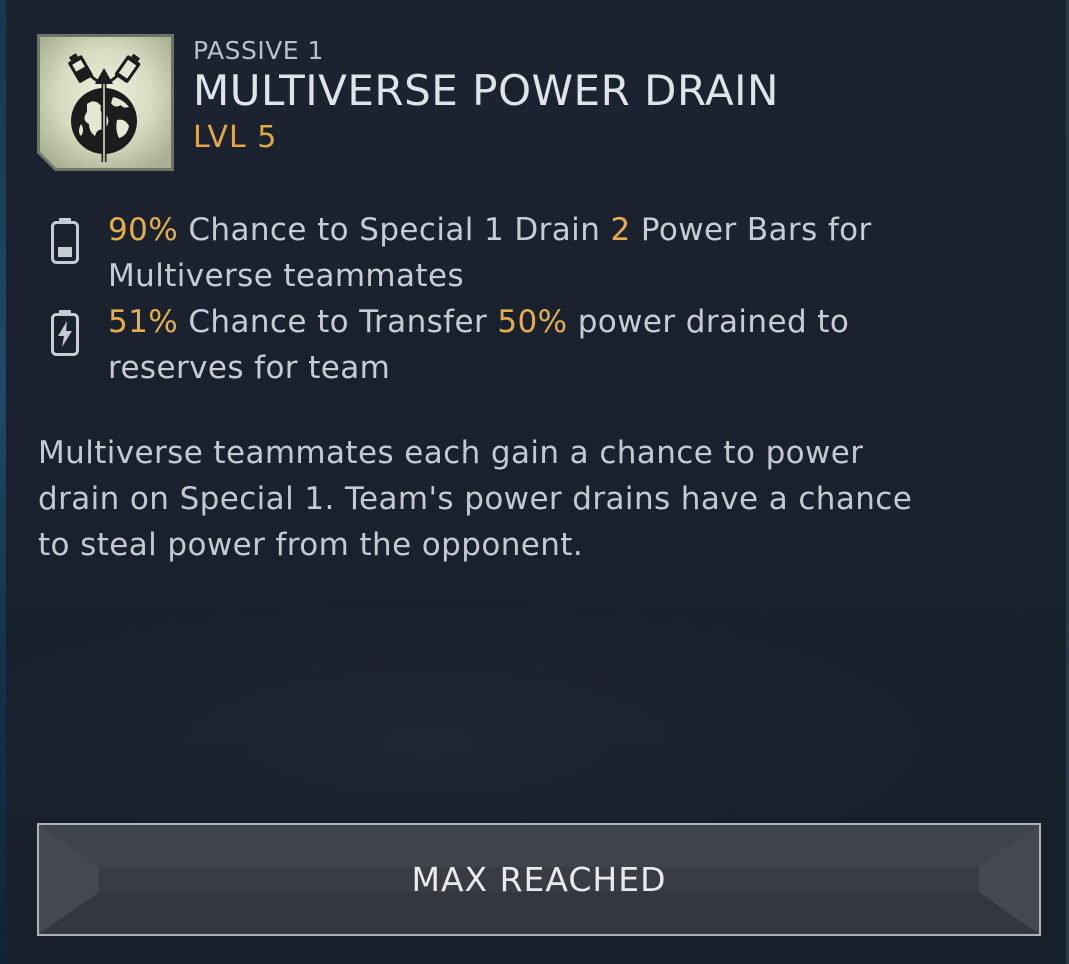  I want to click on ability-slot-label: PASSIVE 1, so click(258, 50).